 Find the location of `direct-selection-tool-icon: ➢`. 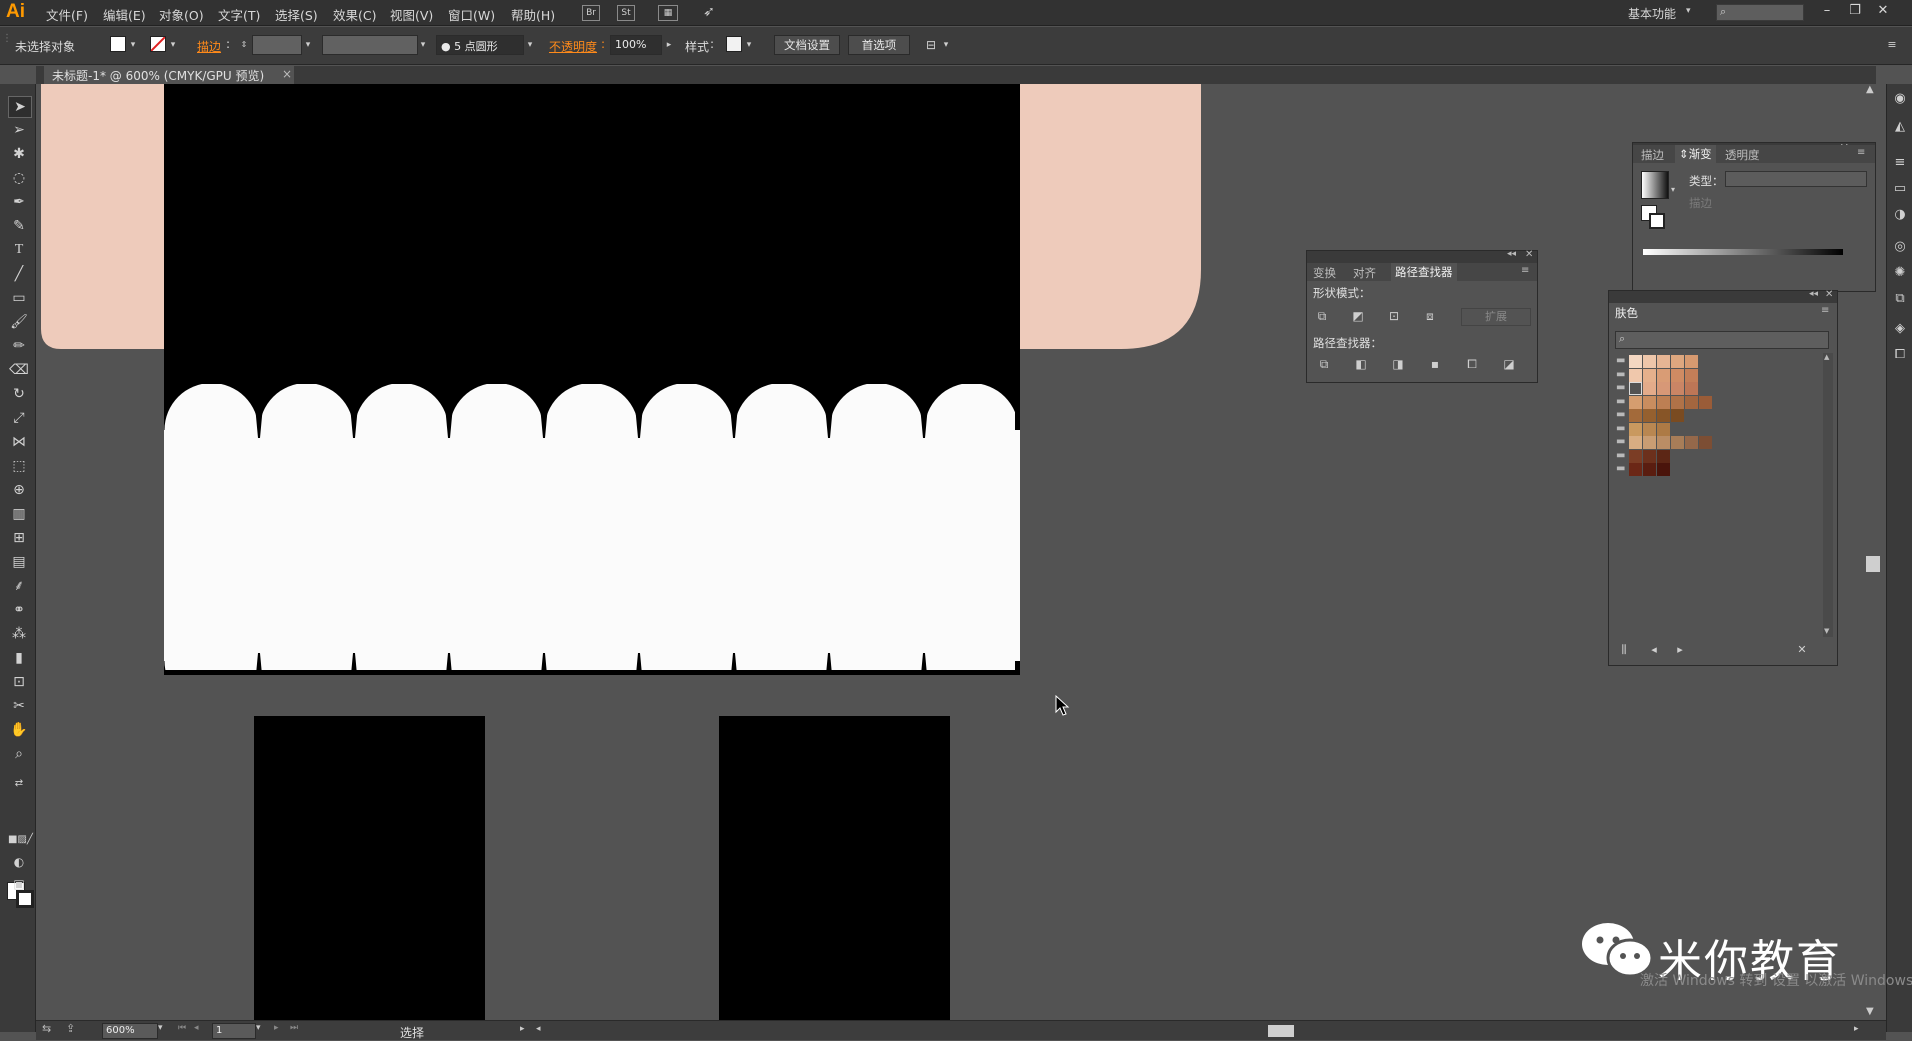

direct-selection-tool-icon: ➢ is located at coordinates (19, 130).